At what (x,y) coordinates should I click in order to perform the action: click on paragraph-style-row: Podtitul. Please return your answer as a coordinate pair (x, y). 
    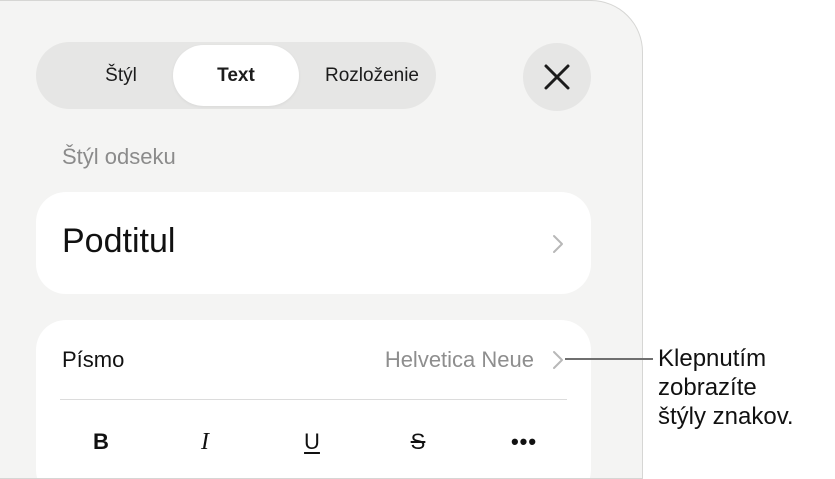
    Looking at the image, I should click on (313, 243).